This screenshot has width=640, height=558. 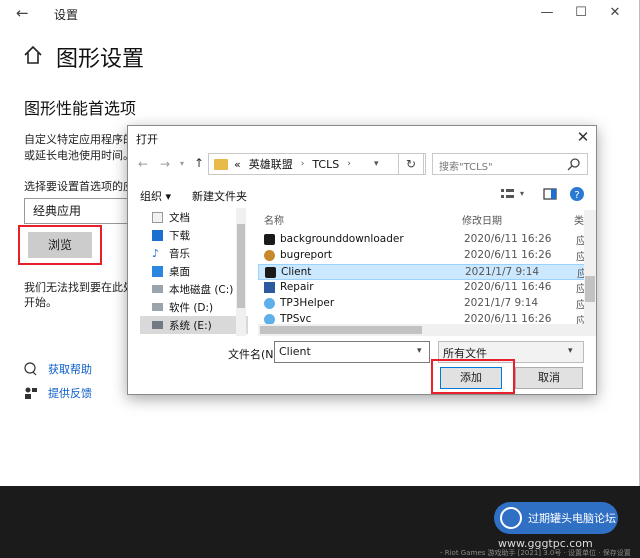 What do you see at coordinates (171, 253) in the screenshot?
I see `tree-item-music: ♪ 音乐` at bounding box center [171, 253].